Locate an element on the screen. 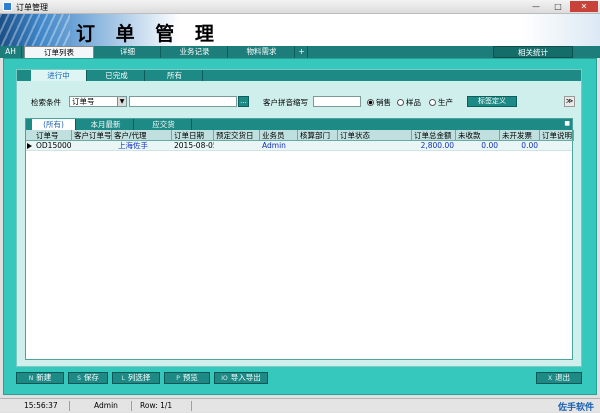 The height and width of the screenshot is (413, 600). button-label: 保存 is located at coordinates (91, 377).